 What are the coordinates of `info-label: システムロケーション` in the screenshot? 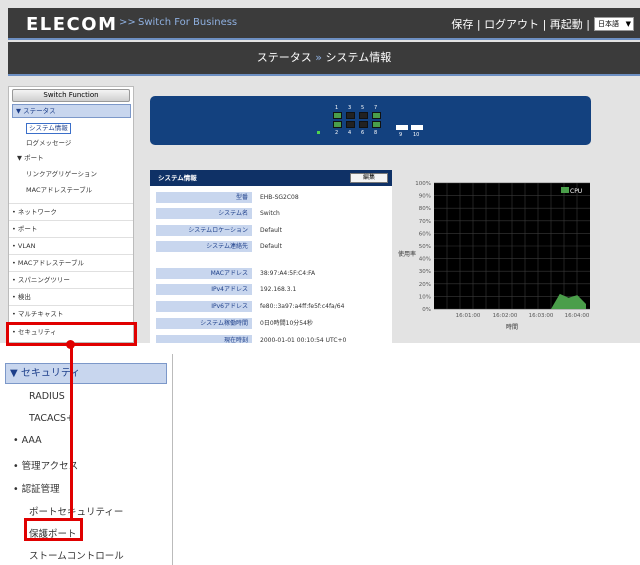 It's located at (204, 230).